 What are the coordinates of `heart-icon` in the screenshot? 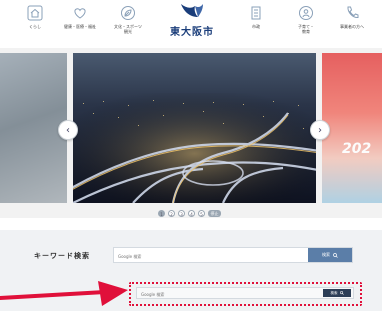 It's located at (80, 13).